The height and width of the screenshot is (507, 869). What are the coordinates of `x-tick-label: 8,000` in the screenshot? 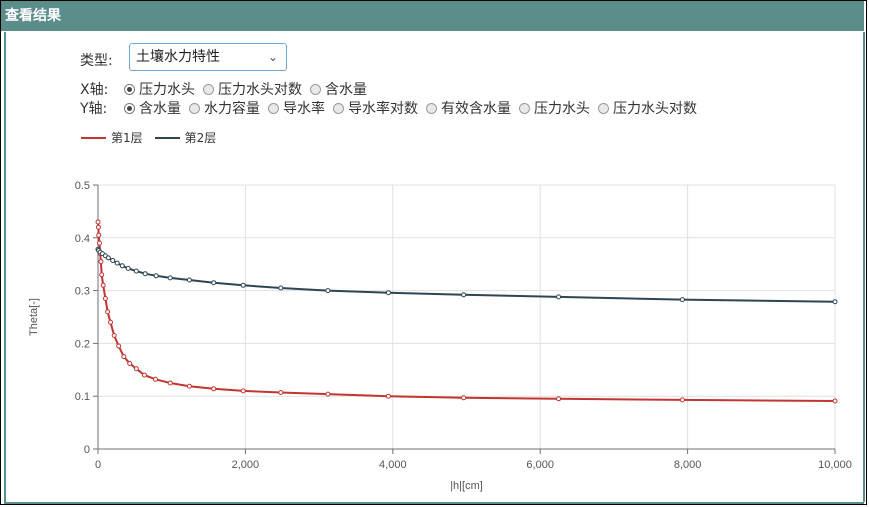 It's located at (688, 465).